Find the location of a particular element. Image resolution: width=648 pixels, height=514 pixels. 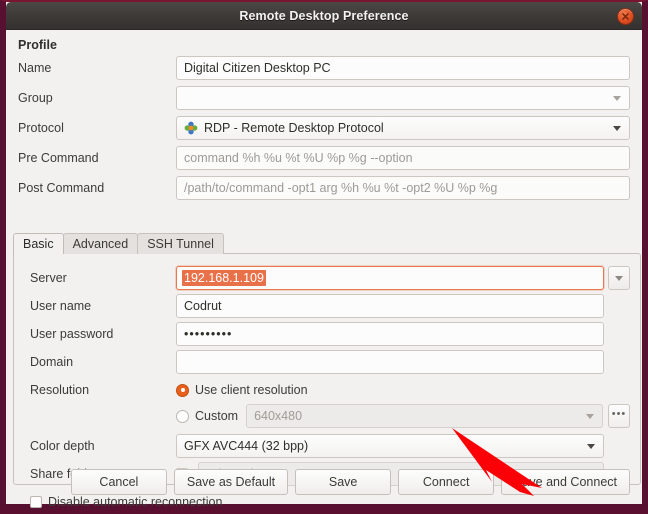

tab-advanced: Advanced is located at coordinates (100, 243).